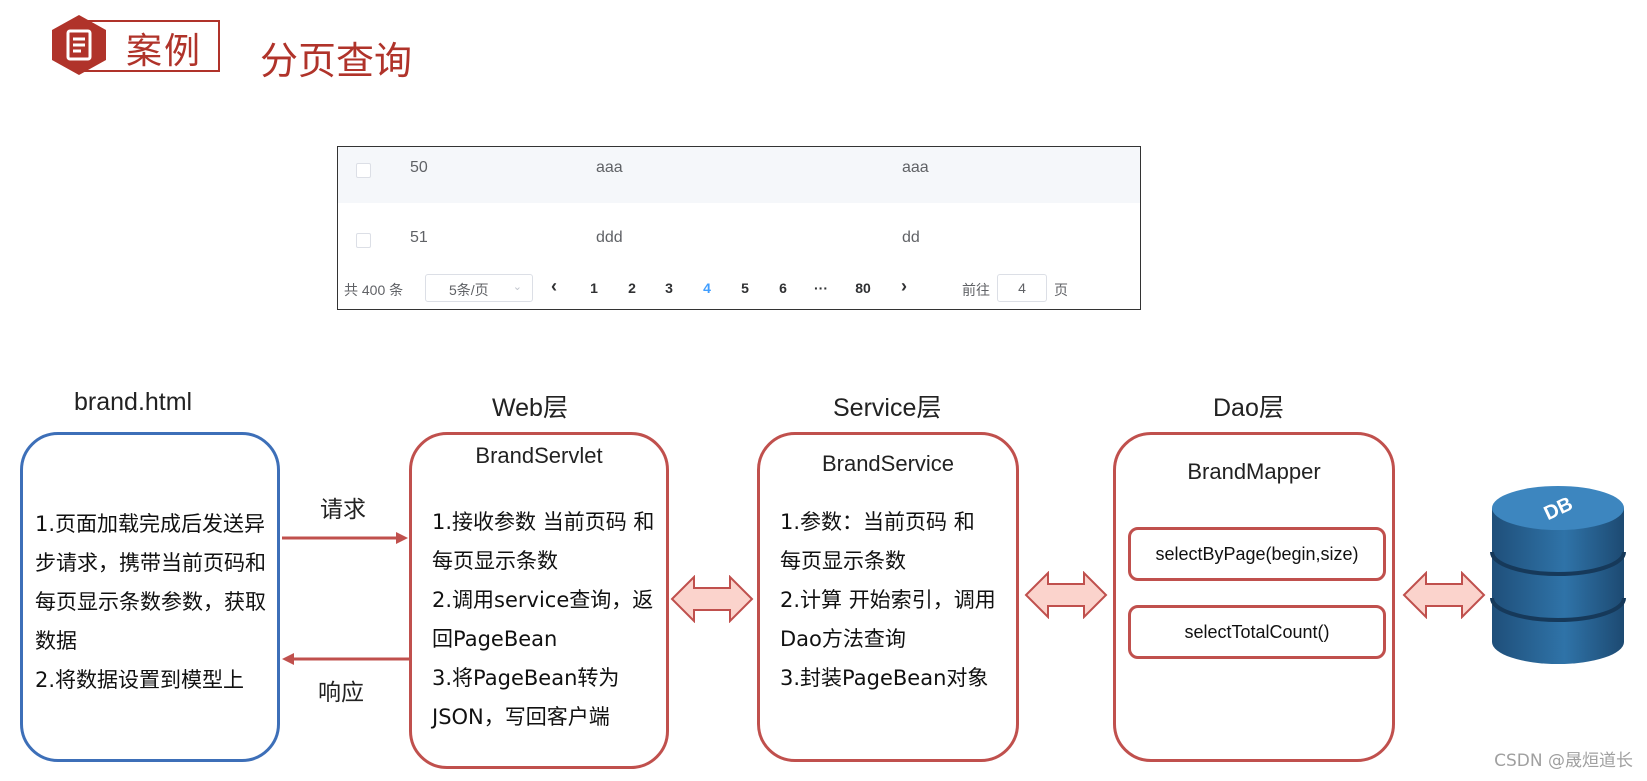 Image resolution: width=1647 pixels, height=781 pixels. What do you see at coordinates (1254, 471) in the screenshot?
I see `dao-box-title: BrandMapper` at bounding box center [1254, 471].